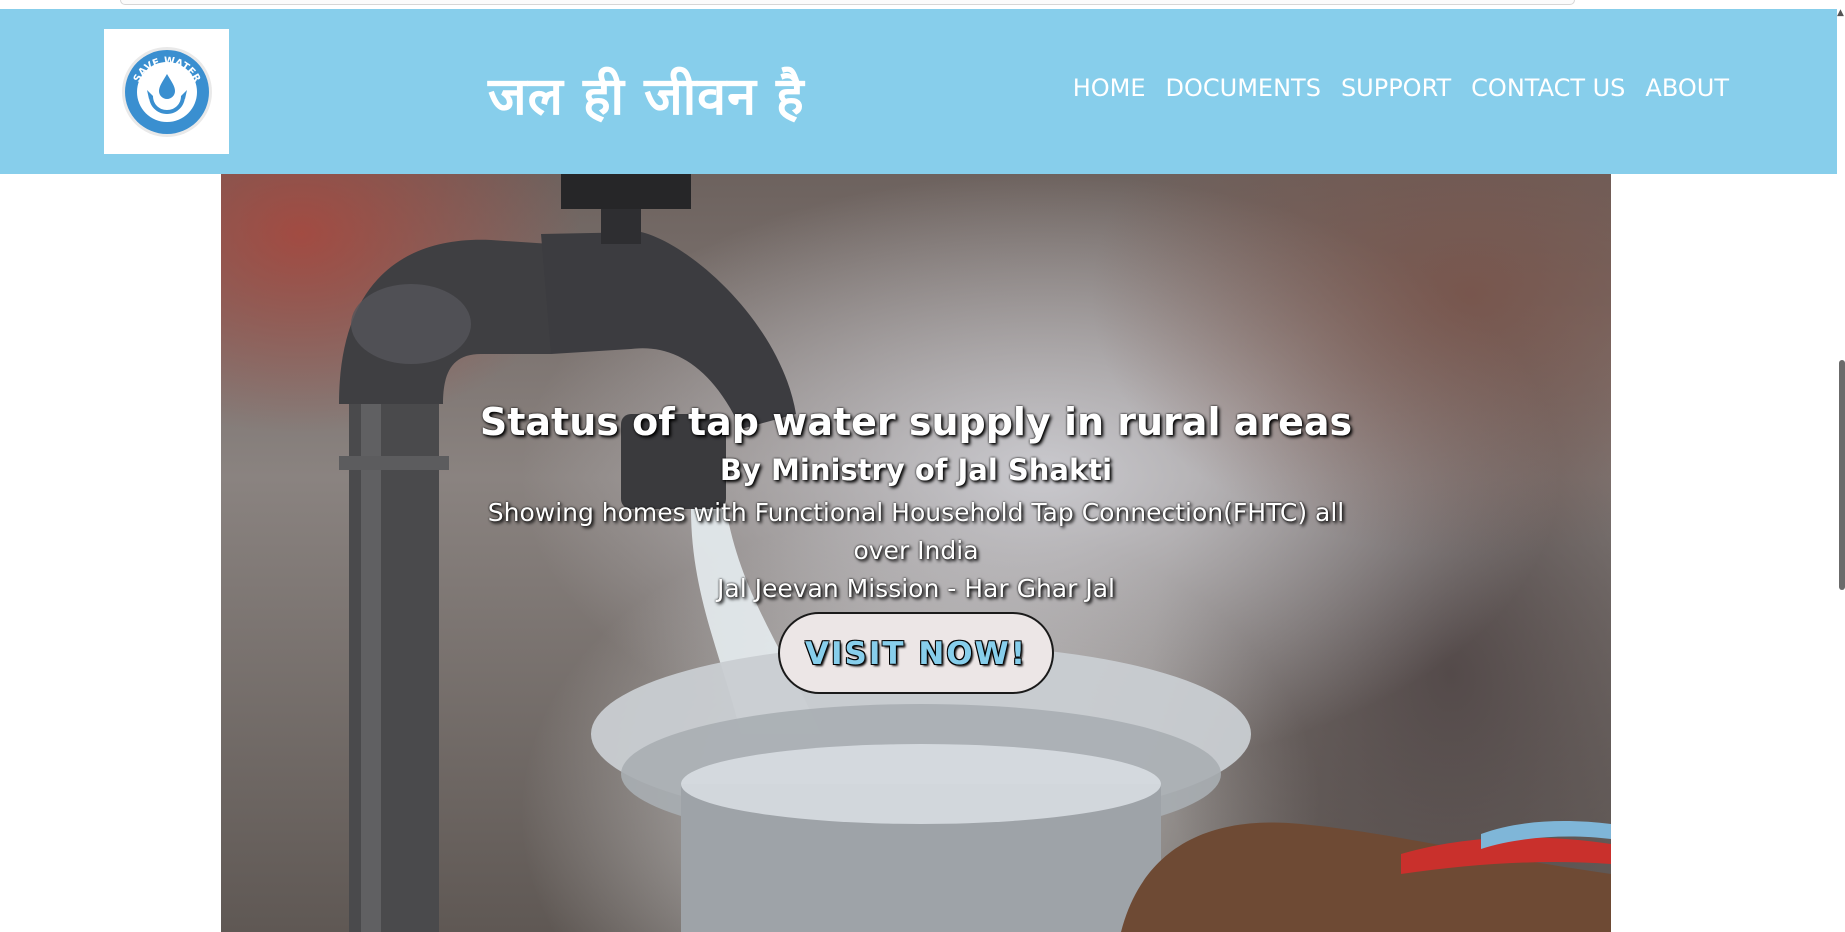 Image resolution: width=1845 pixels, height=932 pixels. Describe the element at coordinates (1109, 88) in the screenshot. I see `nav-home: HOME` at that location.